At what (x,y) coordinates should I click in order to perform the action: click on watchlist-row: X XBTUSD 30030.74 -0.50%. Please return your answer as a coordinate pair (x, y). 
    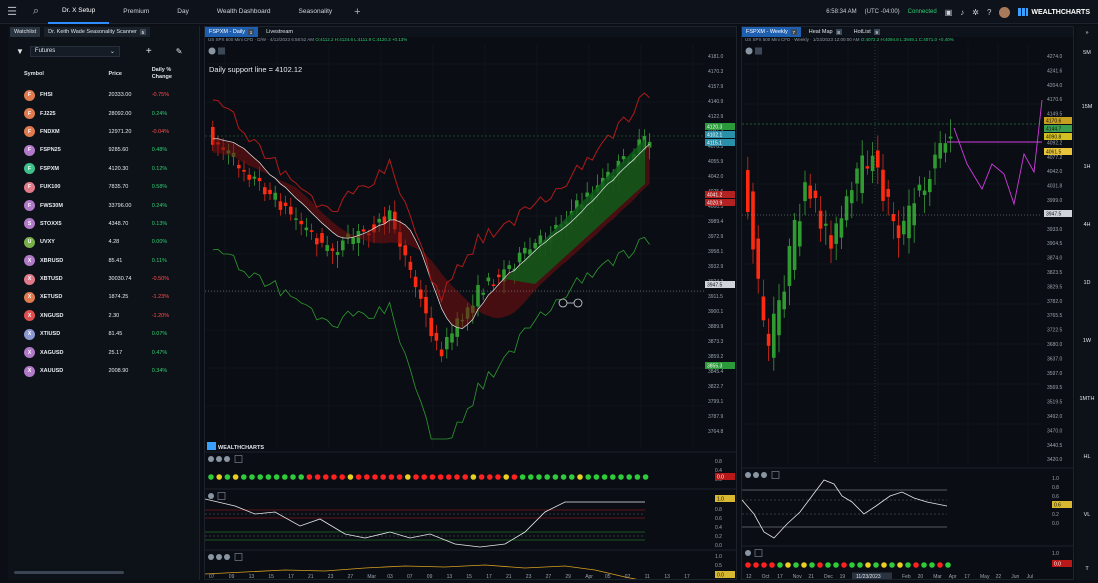
    Looking at the image, I should click on (103, 279).